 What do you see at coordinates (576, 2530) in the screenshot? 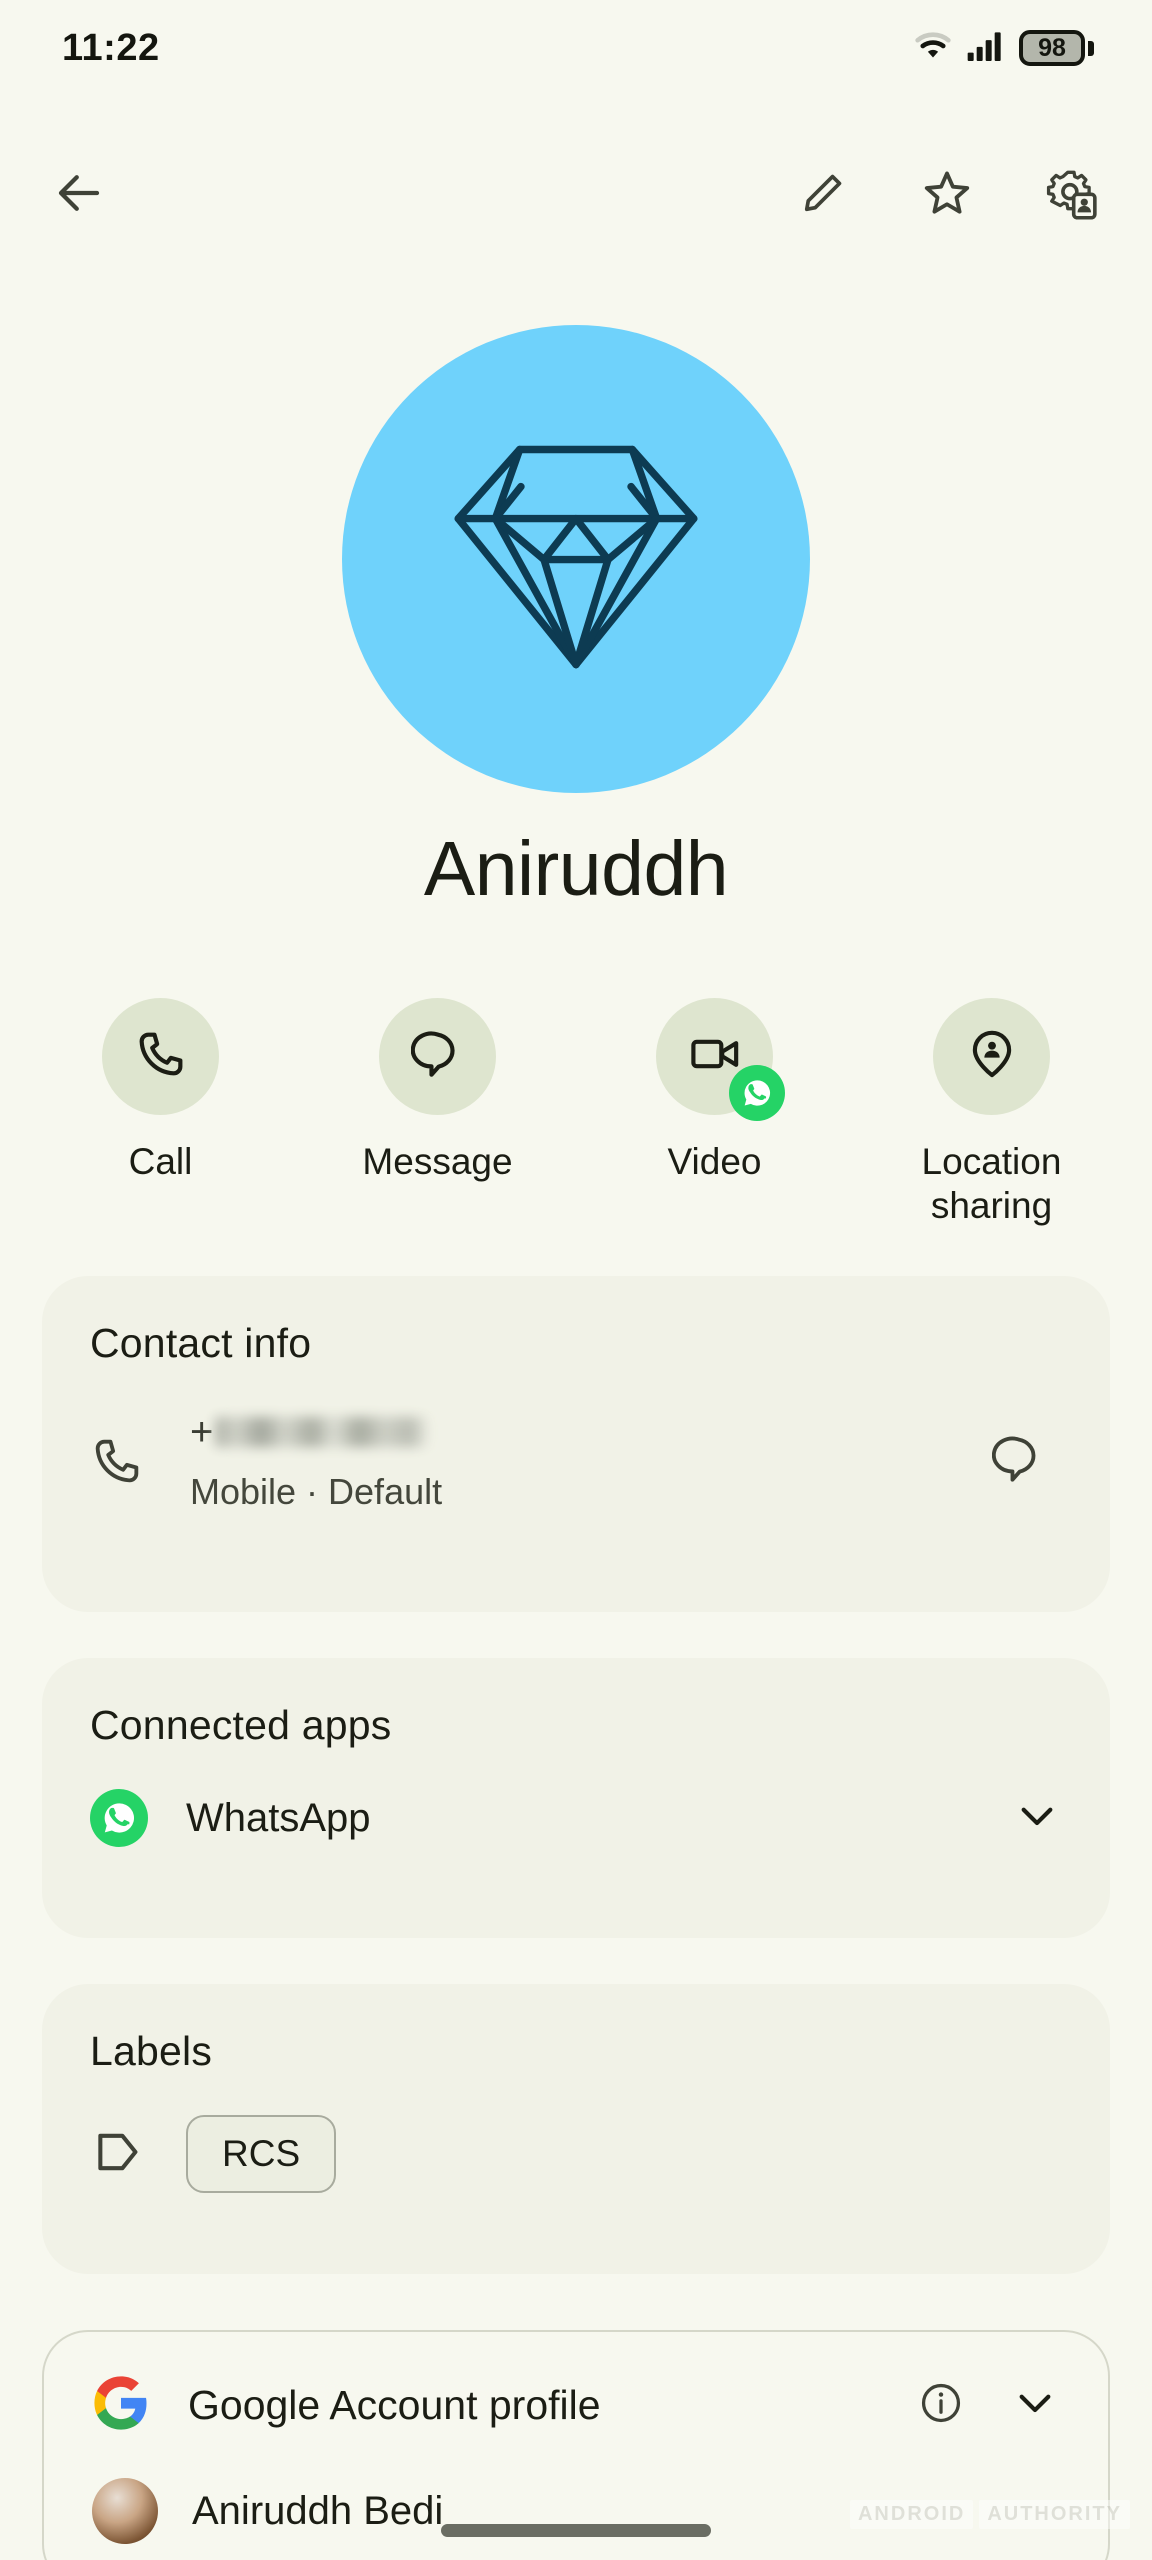
I see `navigation-gesture-bar` at bounding box center [576, 2530].